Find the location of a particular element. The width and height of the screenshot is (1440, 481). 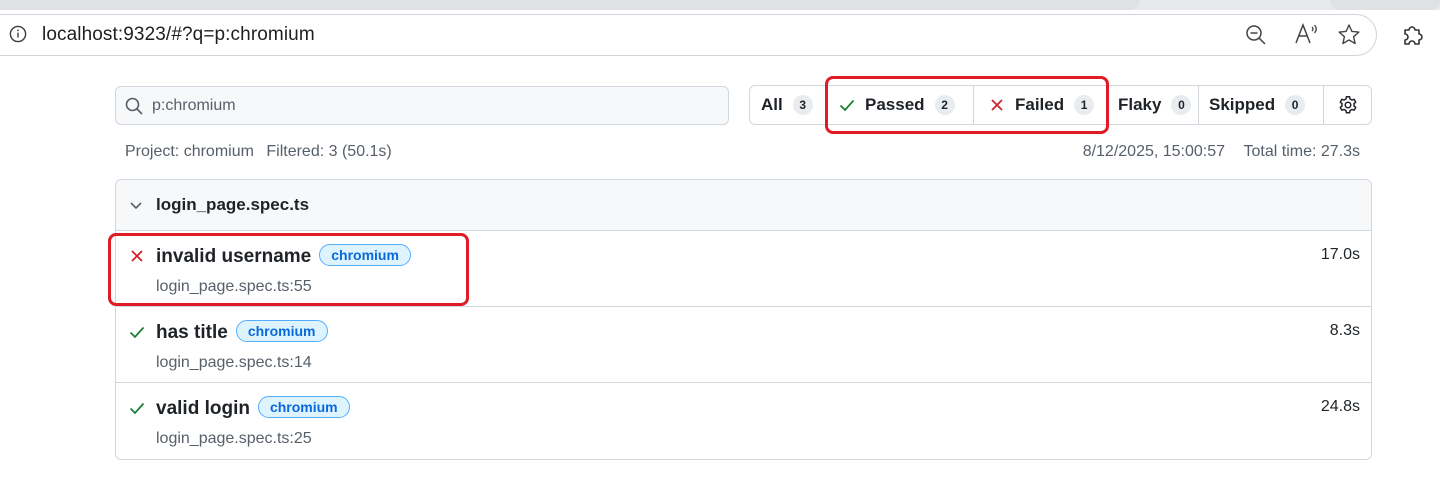

test-title-wrap: has title chromium is located at coordinates (242, 332).